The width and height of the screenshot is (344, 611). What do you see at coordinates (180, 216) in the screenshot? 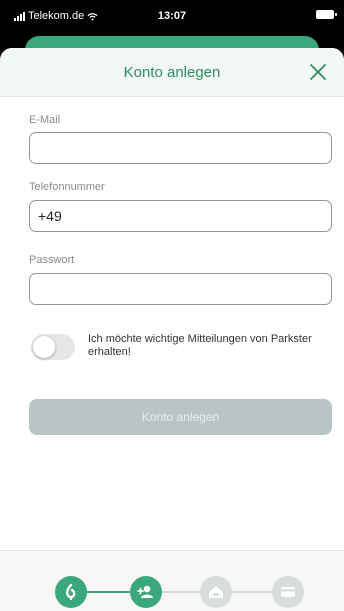
I see `phone-field` at bounding box center [180, 216].